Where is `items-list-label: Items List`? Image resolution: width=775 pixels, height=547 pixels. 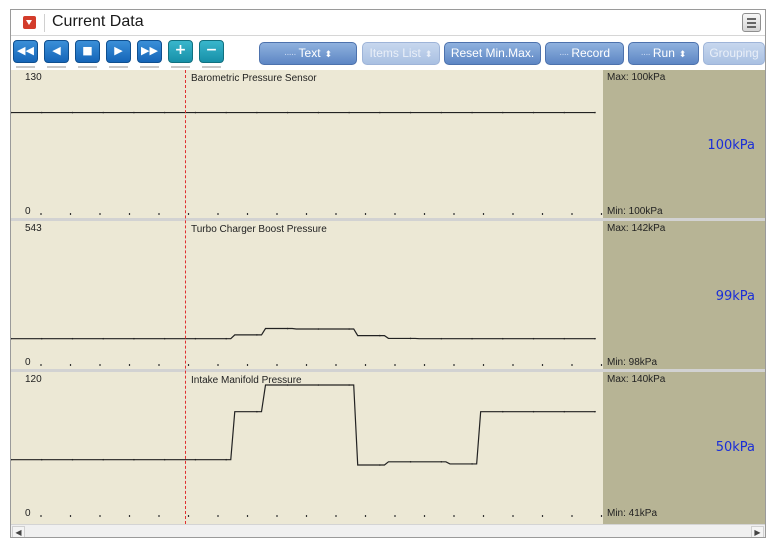
items-list-label: Items List is located at coordinates (395, 53).